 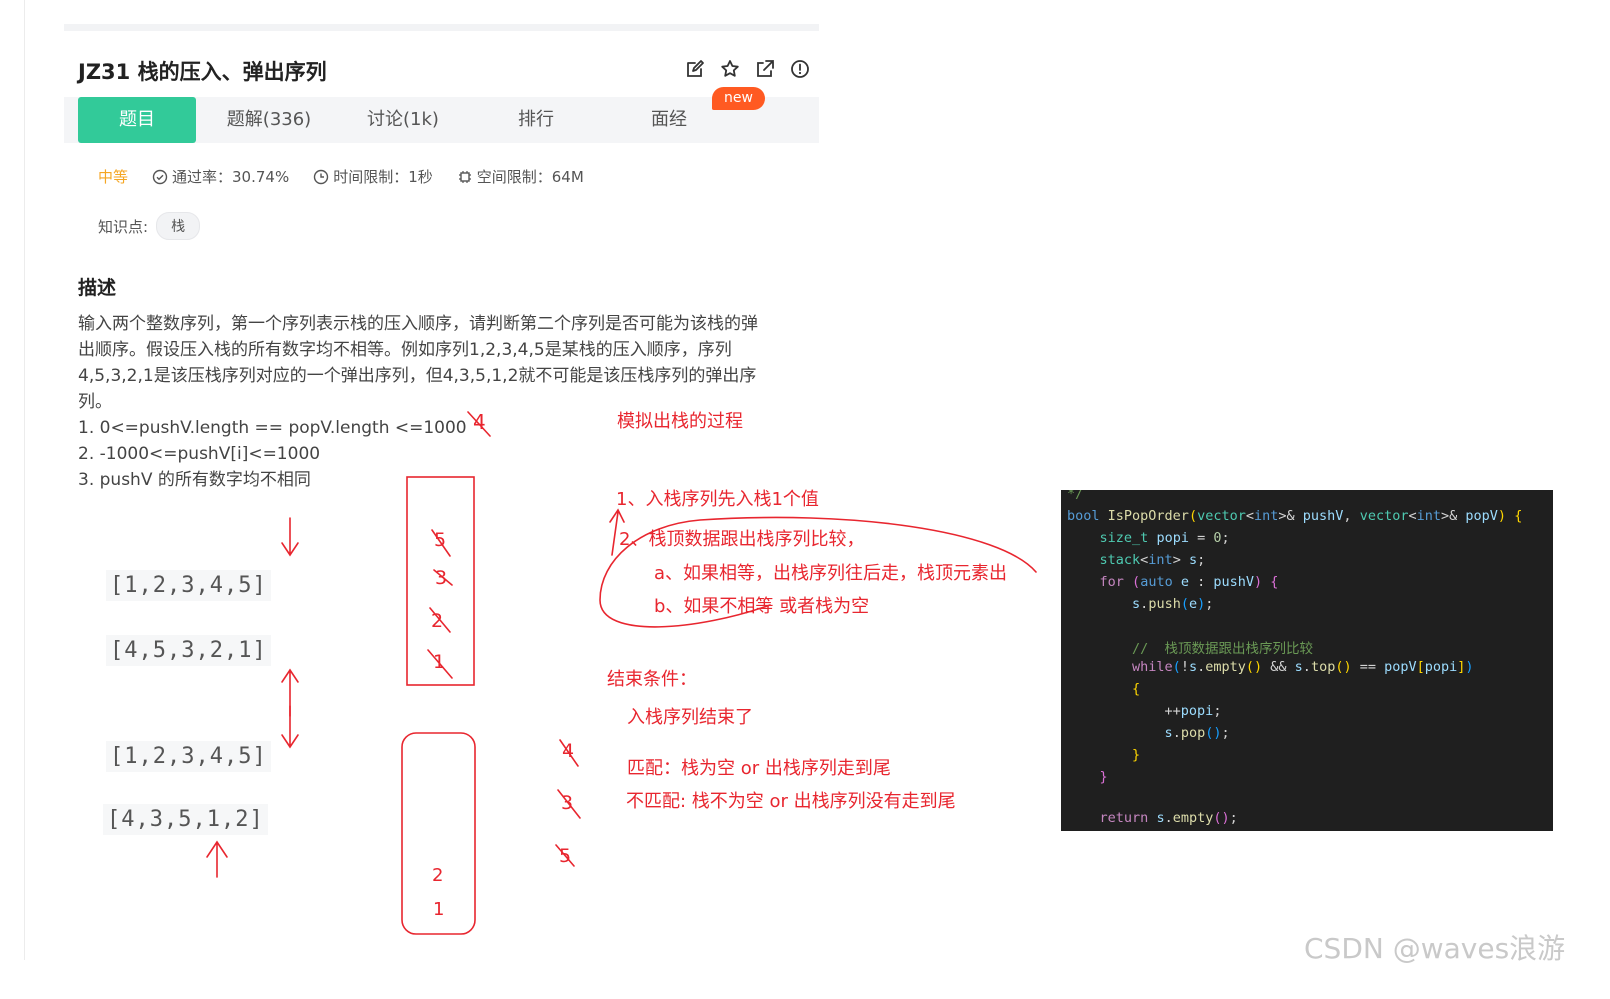 What do you see at coordinates (759, 768) in the screenshot?
I see `annotation-match: 匹配：栈为空 or 出栈序列走到尾` at bounding box center [759, 768].